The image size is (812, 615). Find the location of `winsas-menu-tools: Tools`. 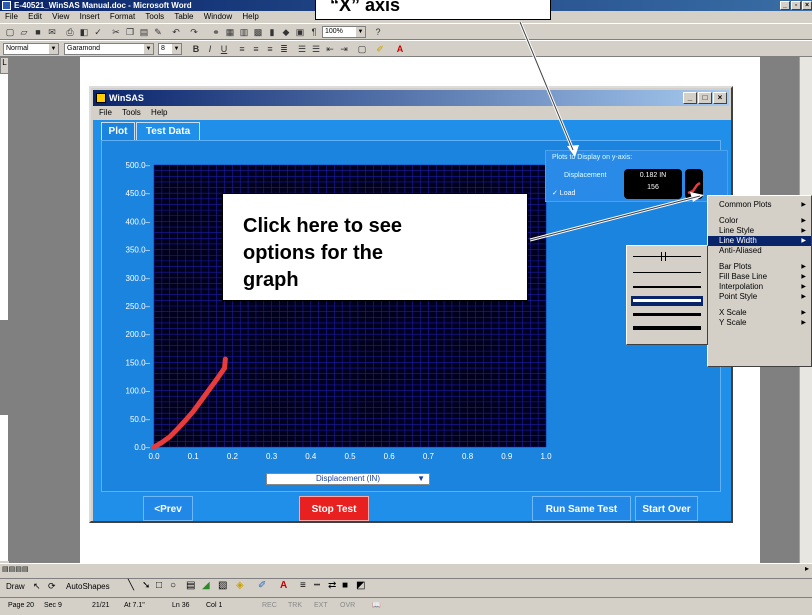

winsas-menu-tools: Tools is located at coordinates (131, 112).